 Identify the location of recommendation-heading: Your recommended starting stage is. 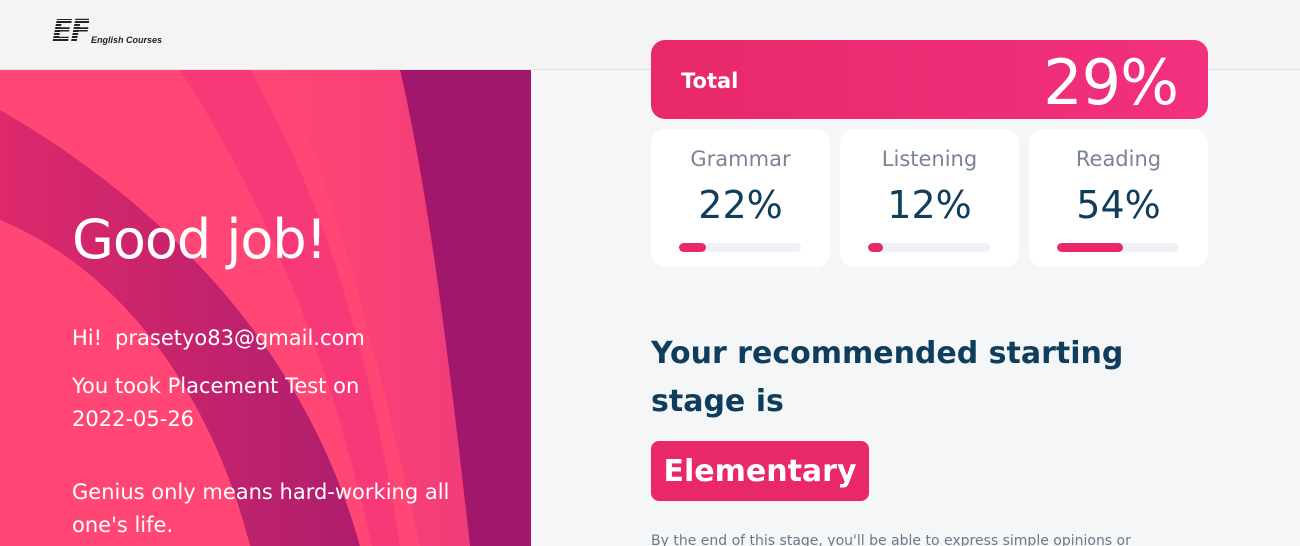
(887, 377).